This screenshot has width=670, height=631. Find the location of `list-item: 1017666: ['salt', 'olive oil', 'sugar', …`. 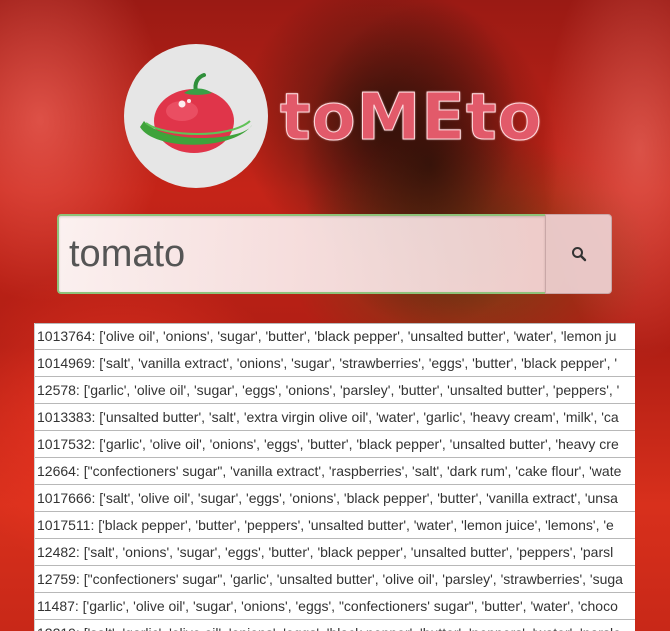

list-item: 1017666: ['salt', 'olive oil', 'sugar', … is located at coordinates (335, 498).